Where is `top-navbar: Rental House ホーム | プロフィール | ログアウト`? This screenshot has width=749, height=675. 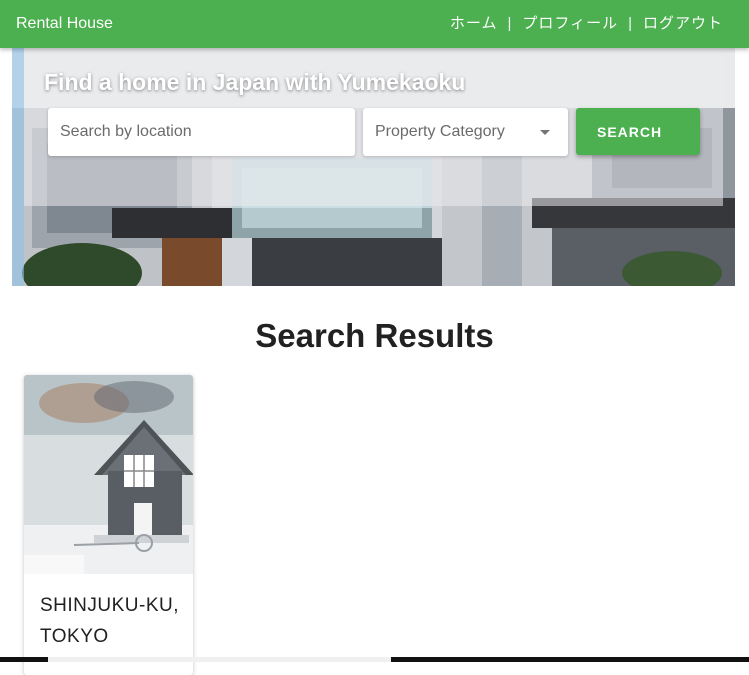 top-navbar: Rental House ホーム | プロフィール | ログアウト is located at coordinates (374, 24).